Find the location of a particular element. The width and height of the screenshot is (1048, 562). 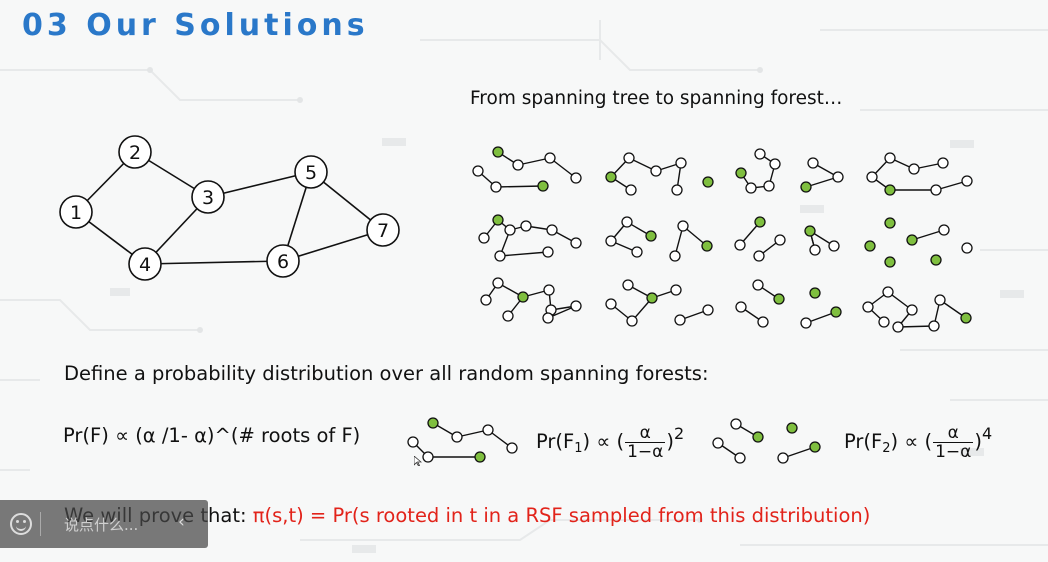

formula-main: Pr(F) ∝ (α /1- α)^(# roots of F) is located at coordinates (212, 435).